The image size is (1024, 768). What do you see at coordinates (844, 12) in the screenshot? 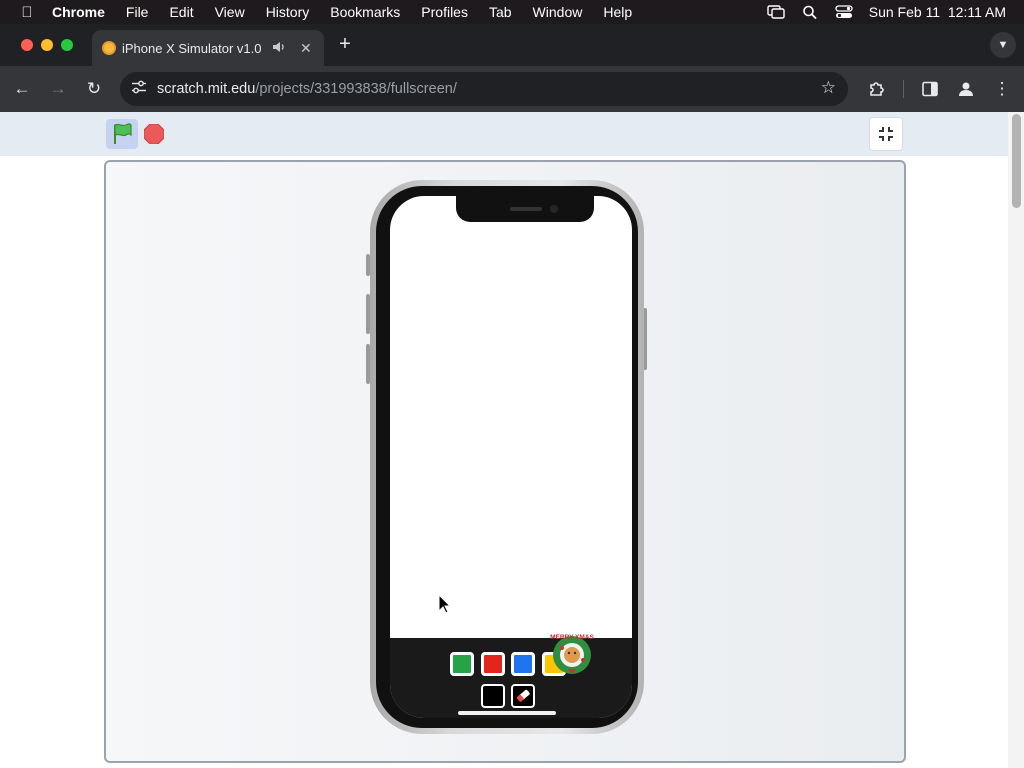
I see `control-center-icon` at bounding box center [844, 12].